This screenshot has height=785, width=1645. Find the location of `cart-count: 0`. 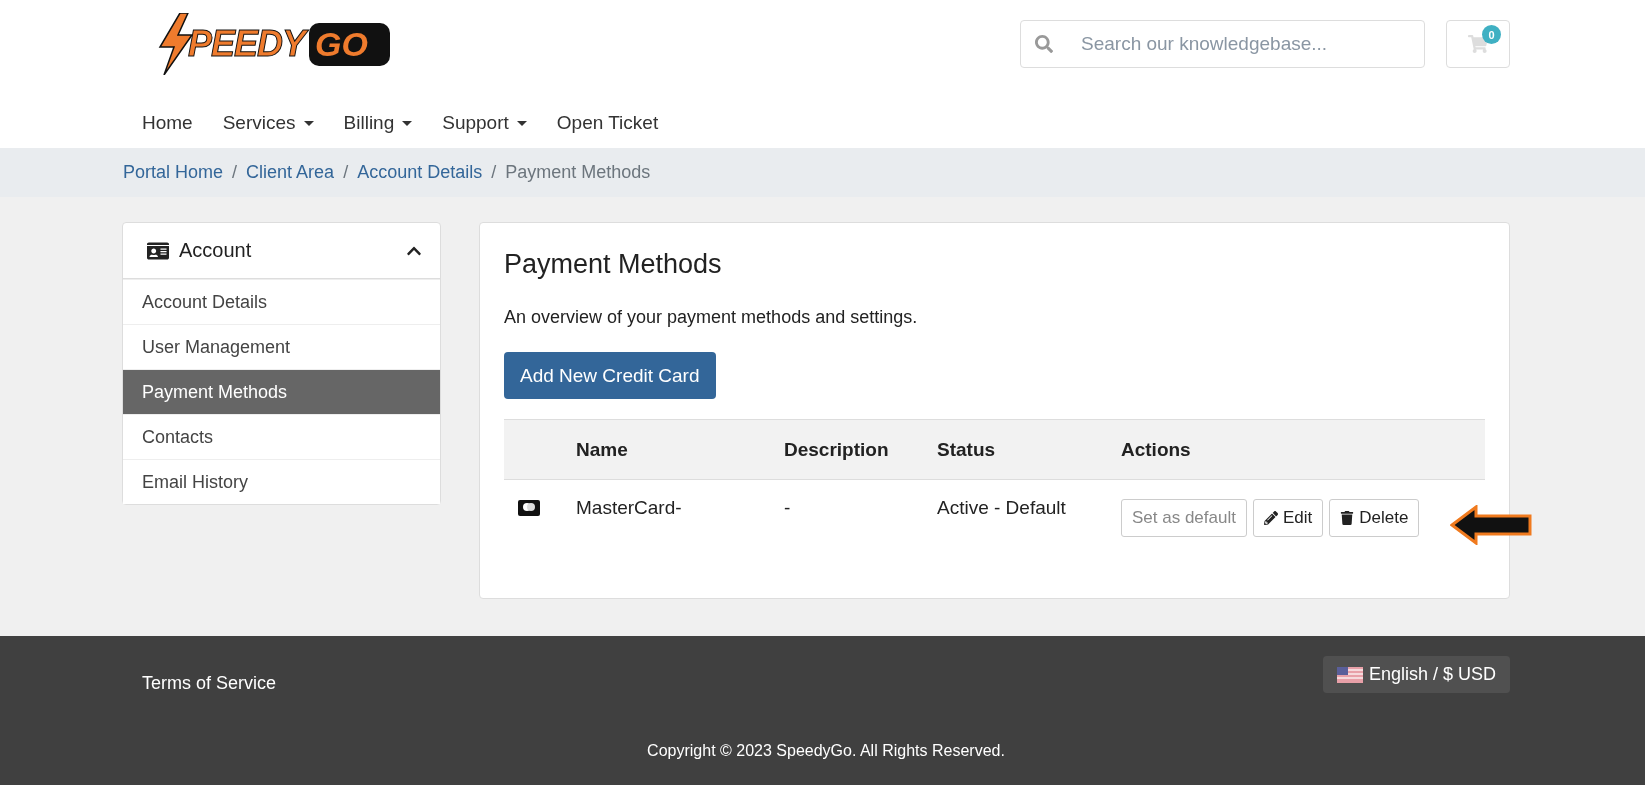

cart-count: 0 is located at coordinates (1491, 34).